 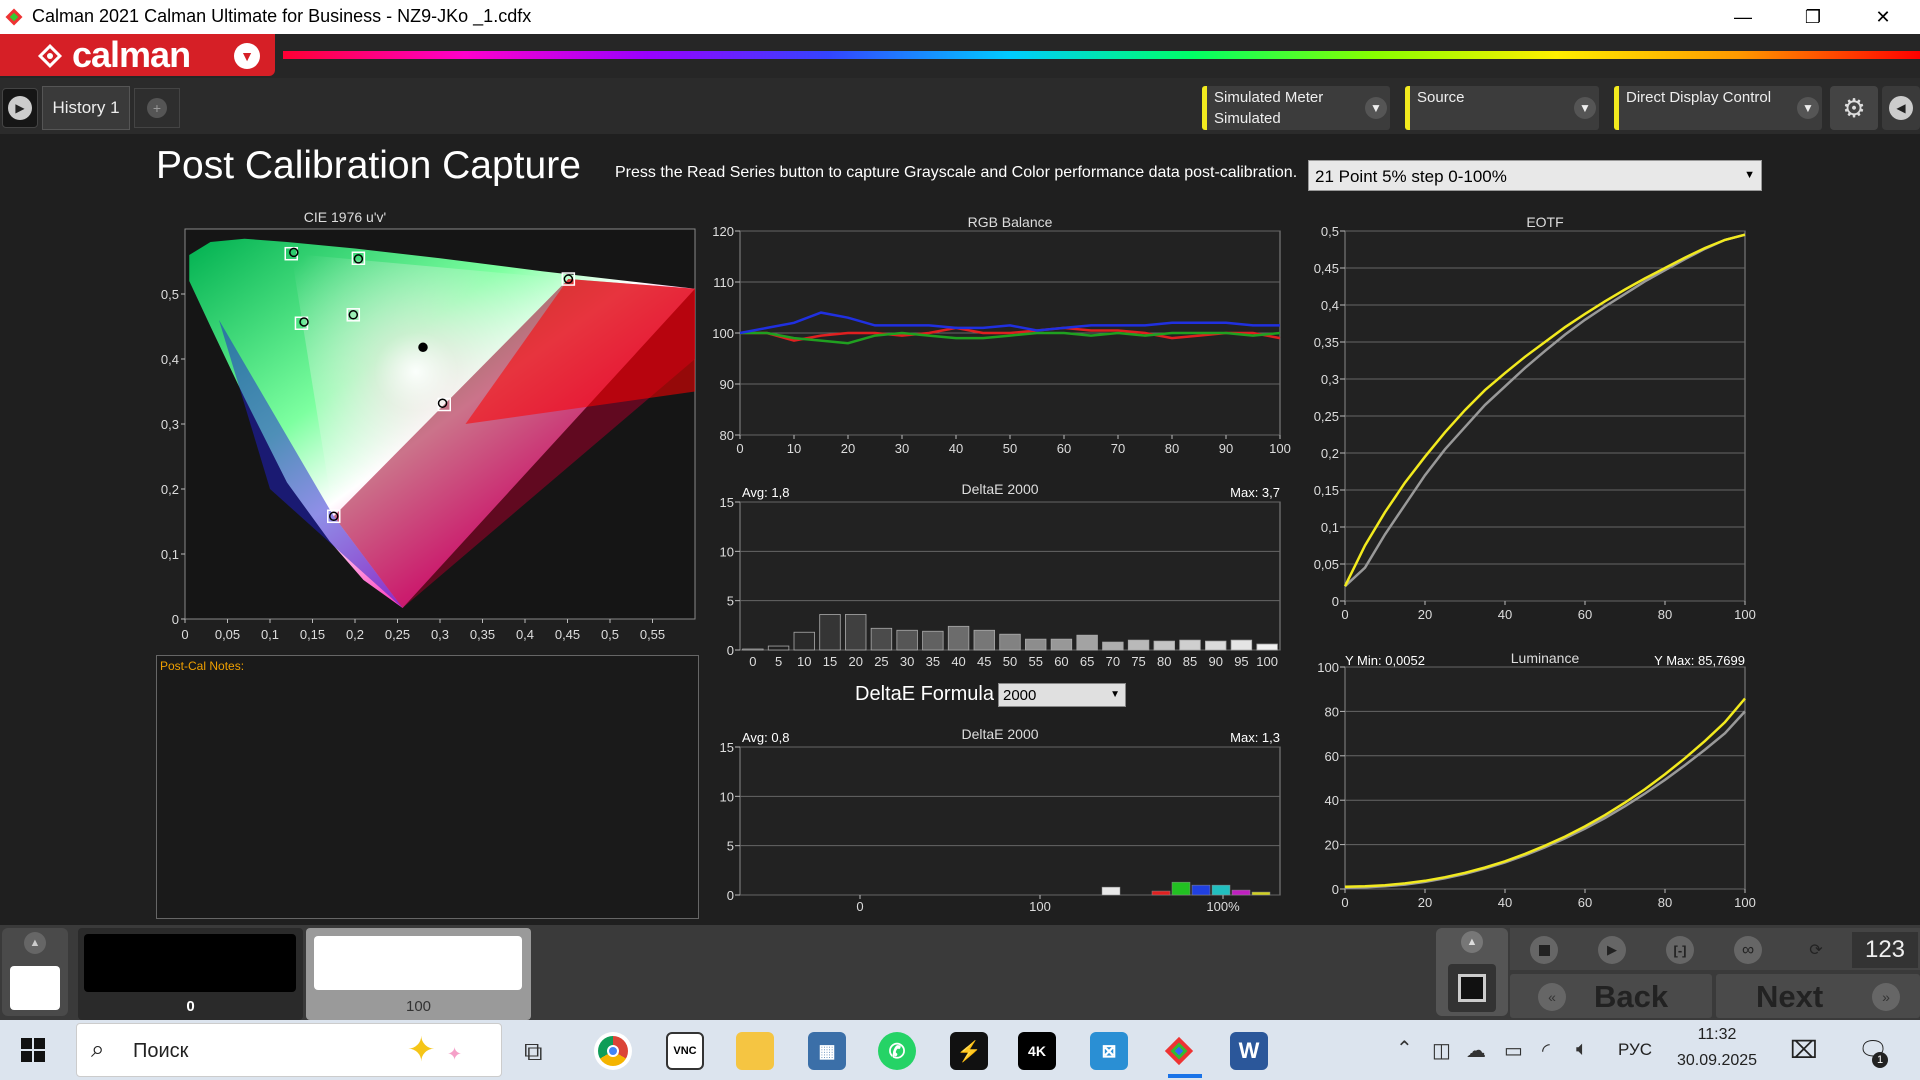 What do you see at coordinates (1179, 1051) in the screenshot?
I see `calman-taskbar-icon` at bounding box center [1179, 1051].